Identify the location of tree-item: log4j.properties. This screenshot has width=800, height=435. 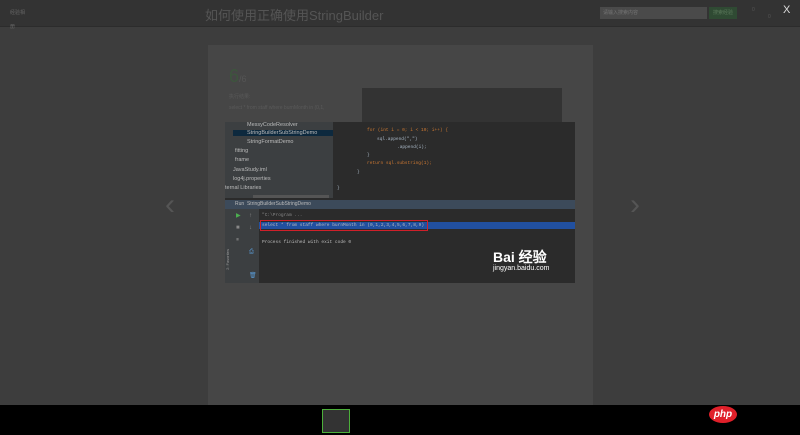
(252, 179).